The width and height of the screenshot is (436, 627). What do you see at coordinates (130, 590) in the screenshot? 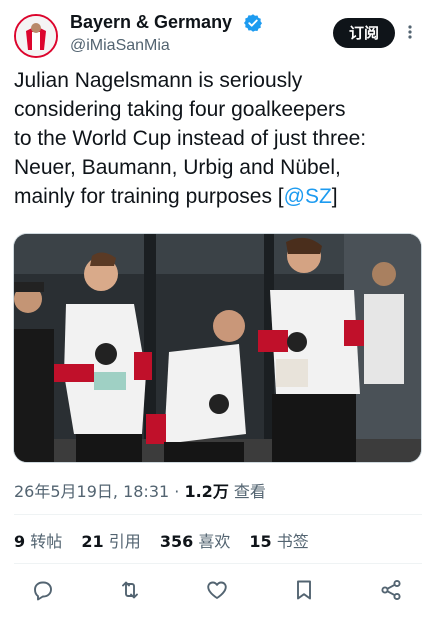
I see `retweet-icon` at bounding box center [130, 590].